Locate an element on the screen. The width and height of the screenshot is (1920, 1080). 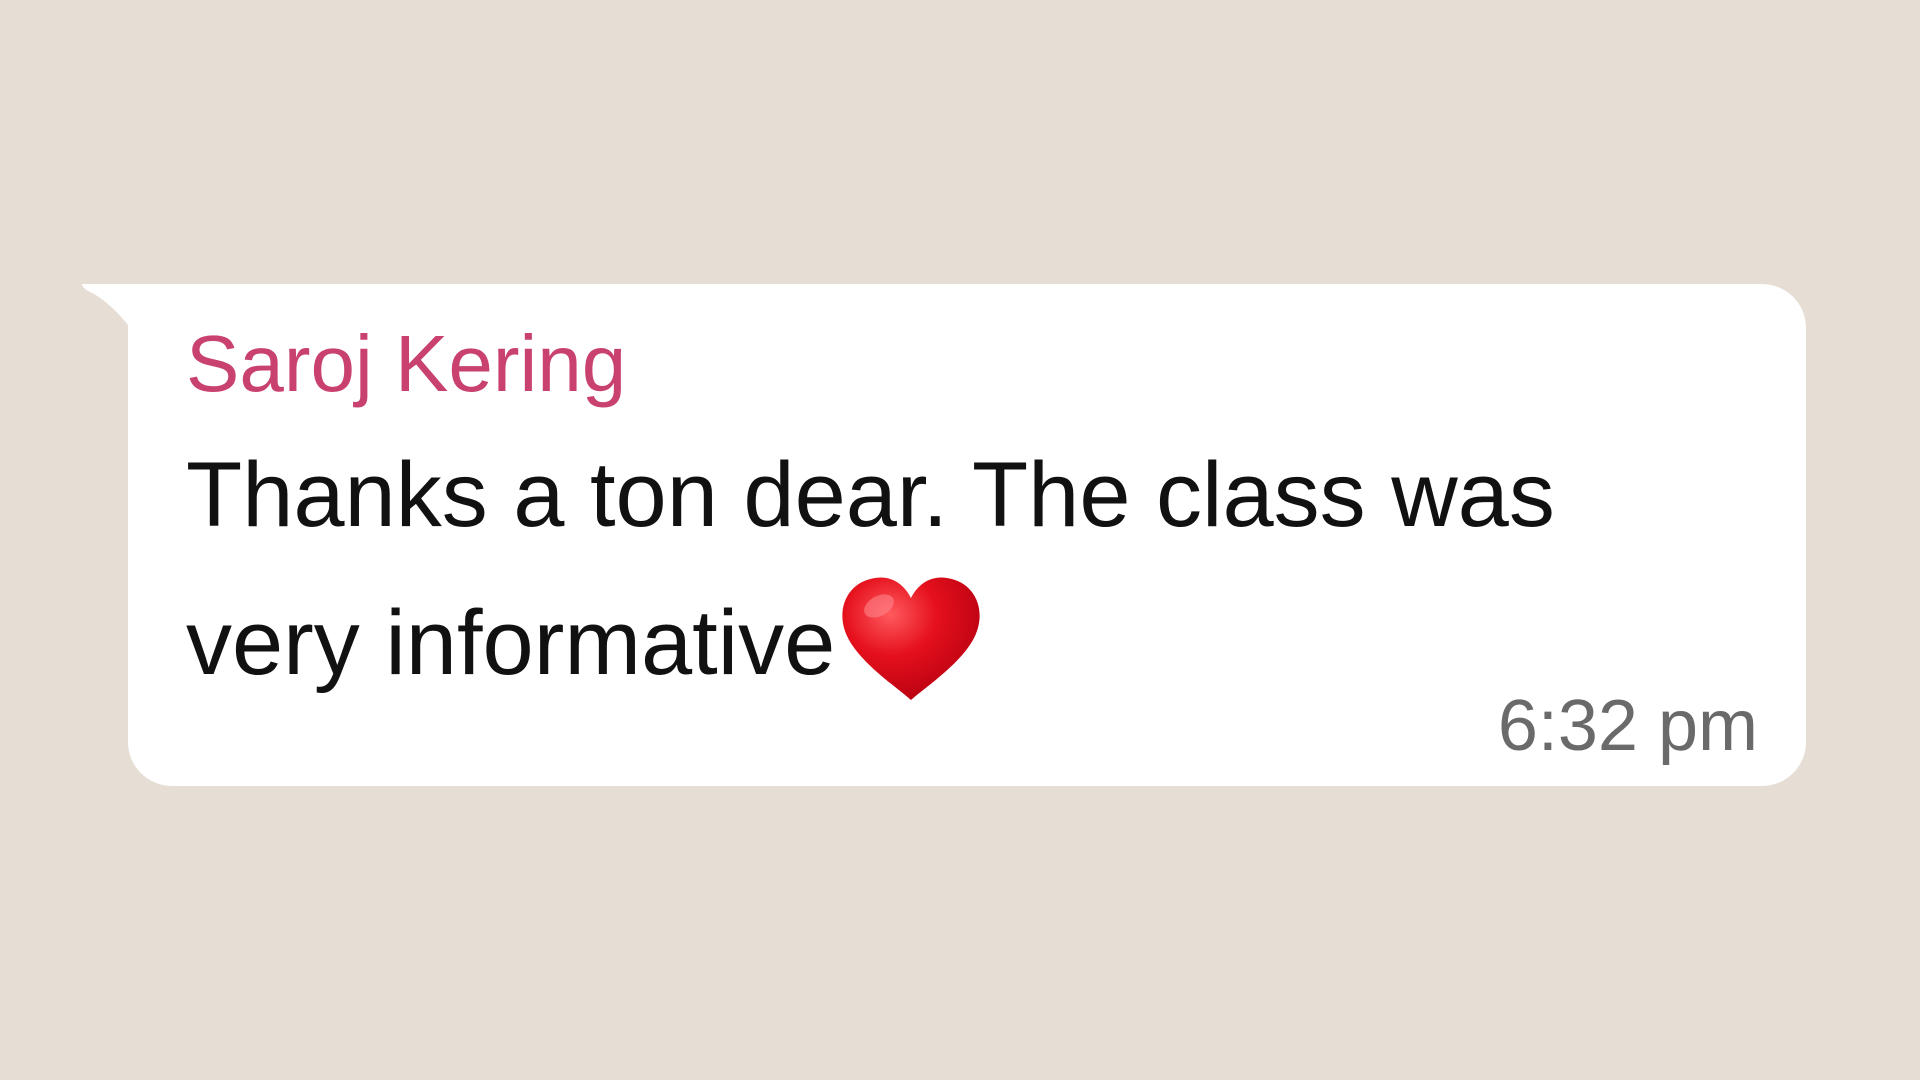
heart-icon is located at coordinates (911, 637).